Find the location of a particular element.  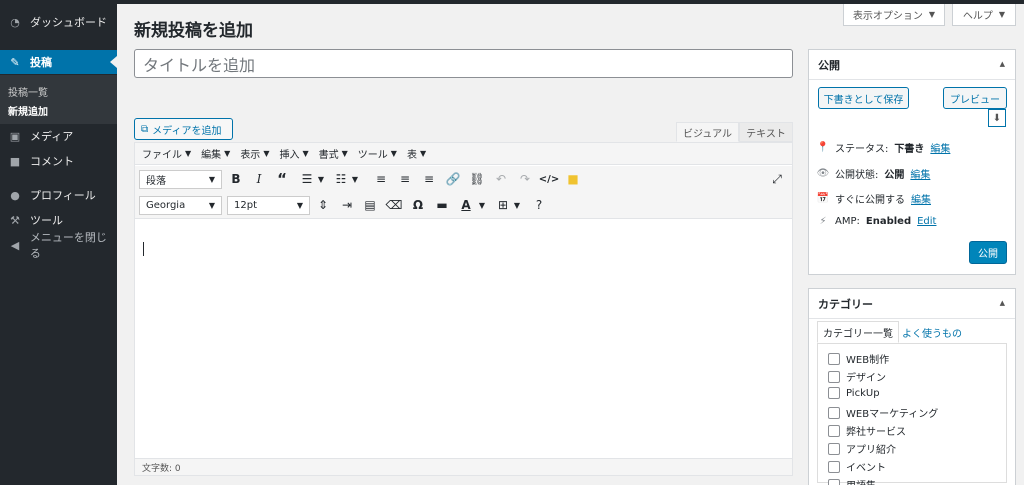

edit-status-link: 編集 is located at coordinates (940, 147).